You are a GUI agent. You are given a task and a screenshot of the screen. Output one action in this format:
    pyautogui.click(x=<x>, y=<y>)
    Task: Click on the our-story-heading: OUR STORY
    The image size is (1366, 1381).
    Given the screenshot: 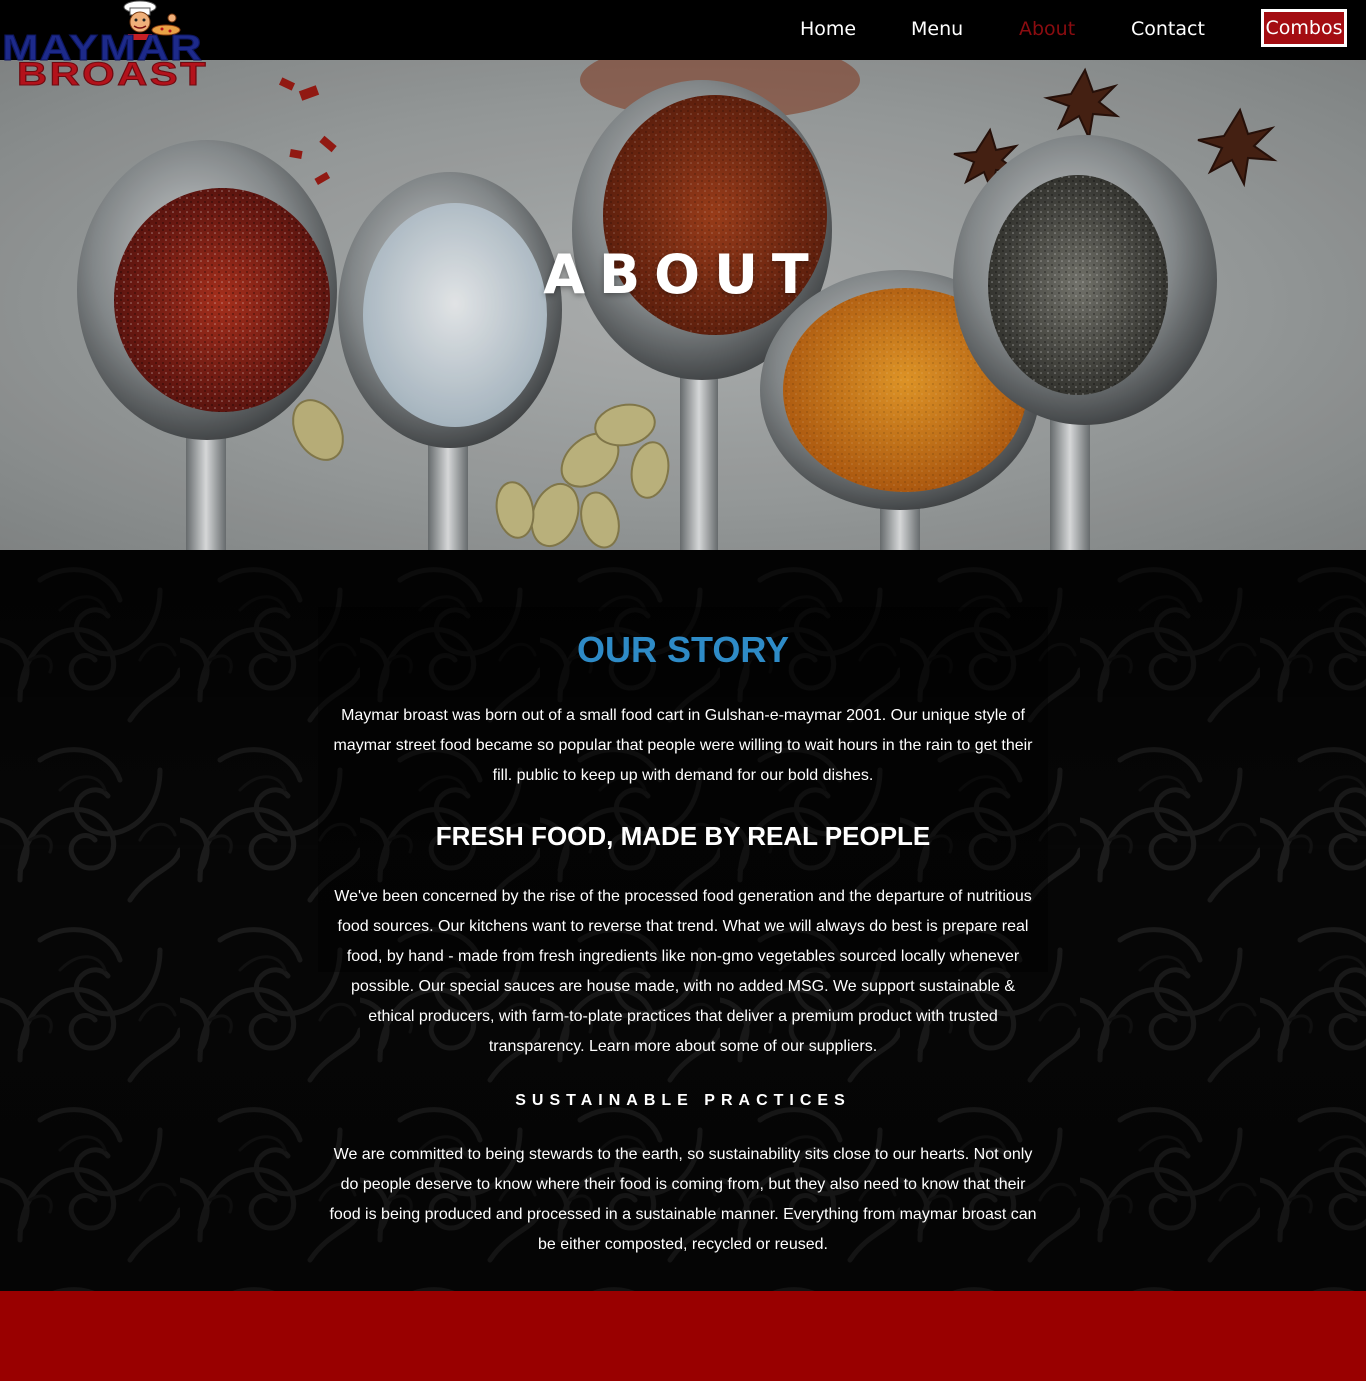 What is the action you would take?
    pyautogui.click(x=683, y=649)
    